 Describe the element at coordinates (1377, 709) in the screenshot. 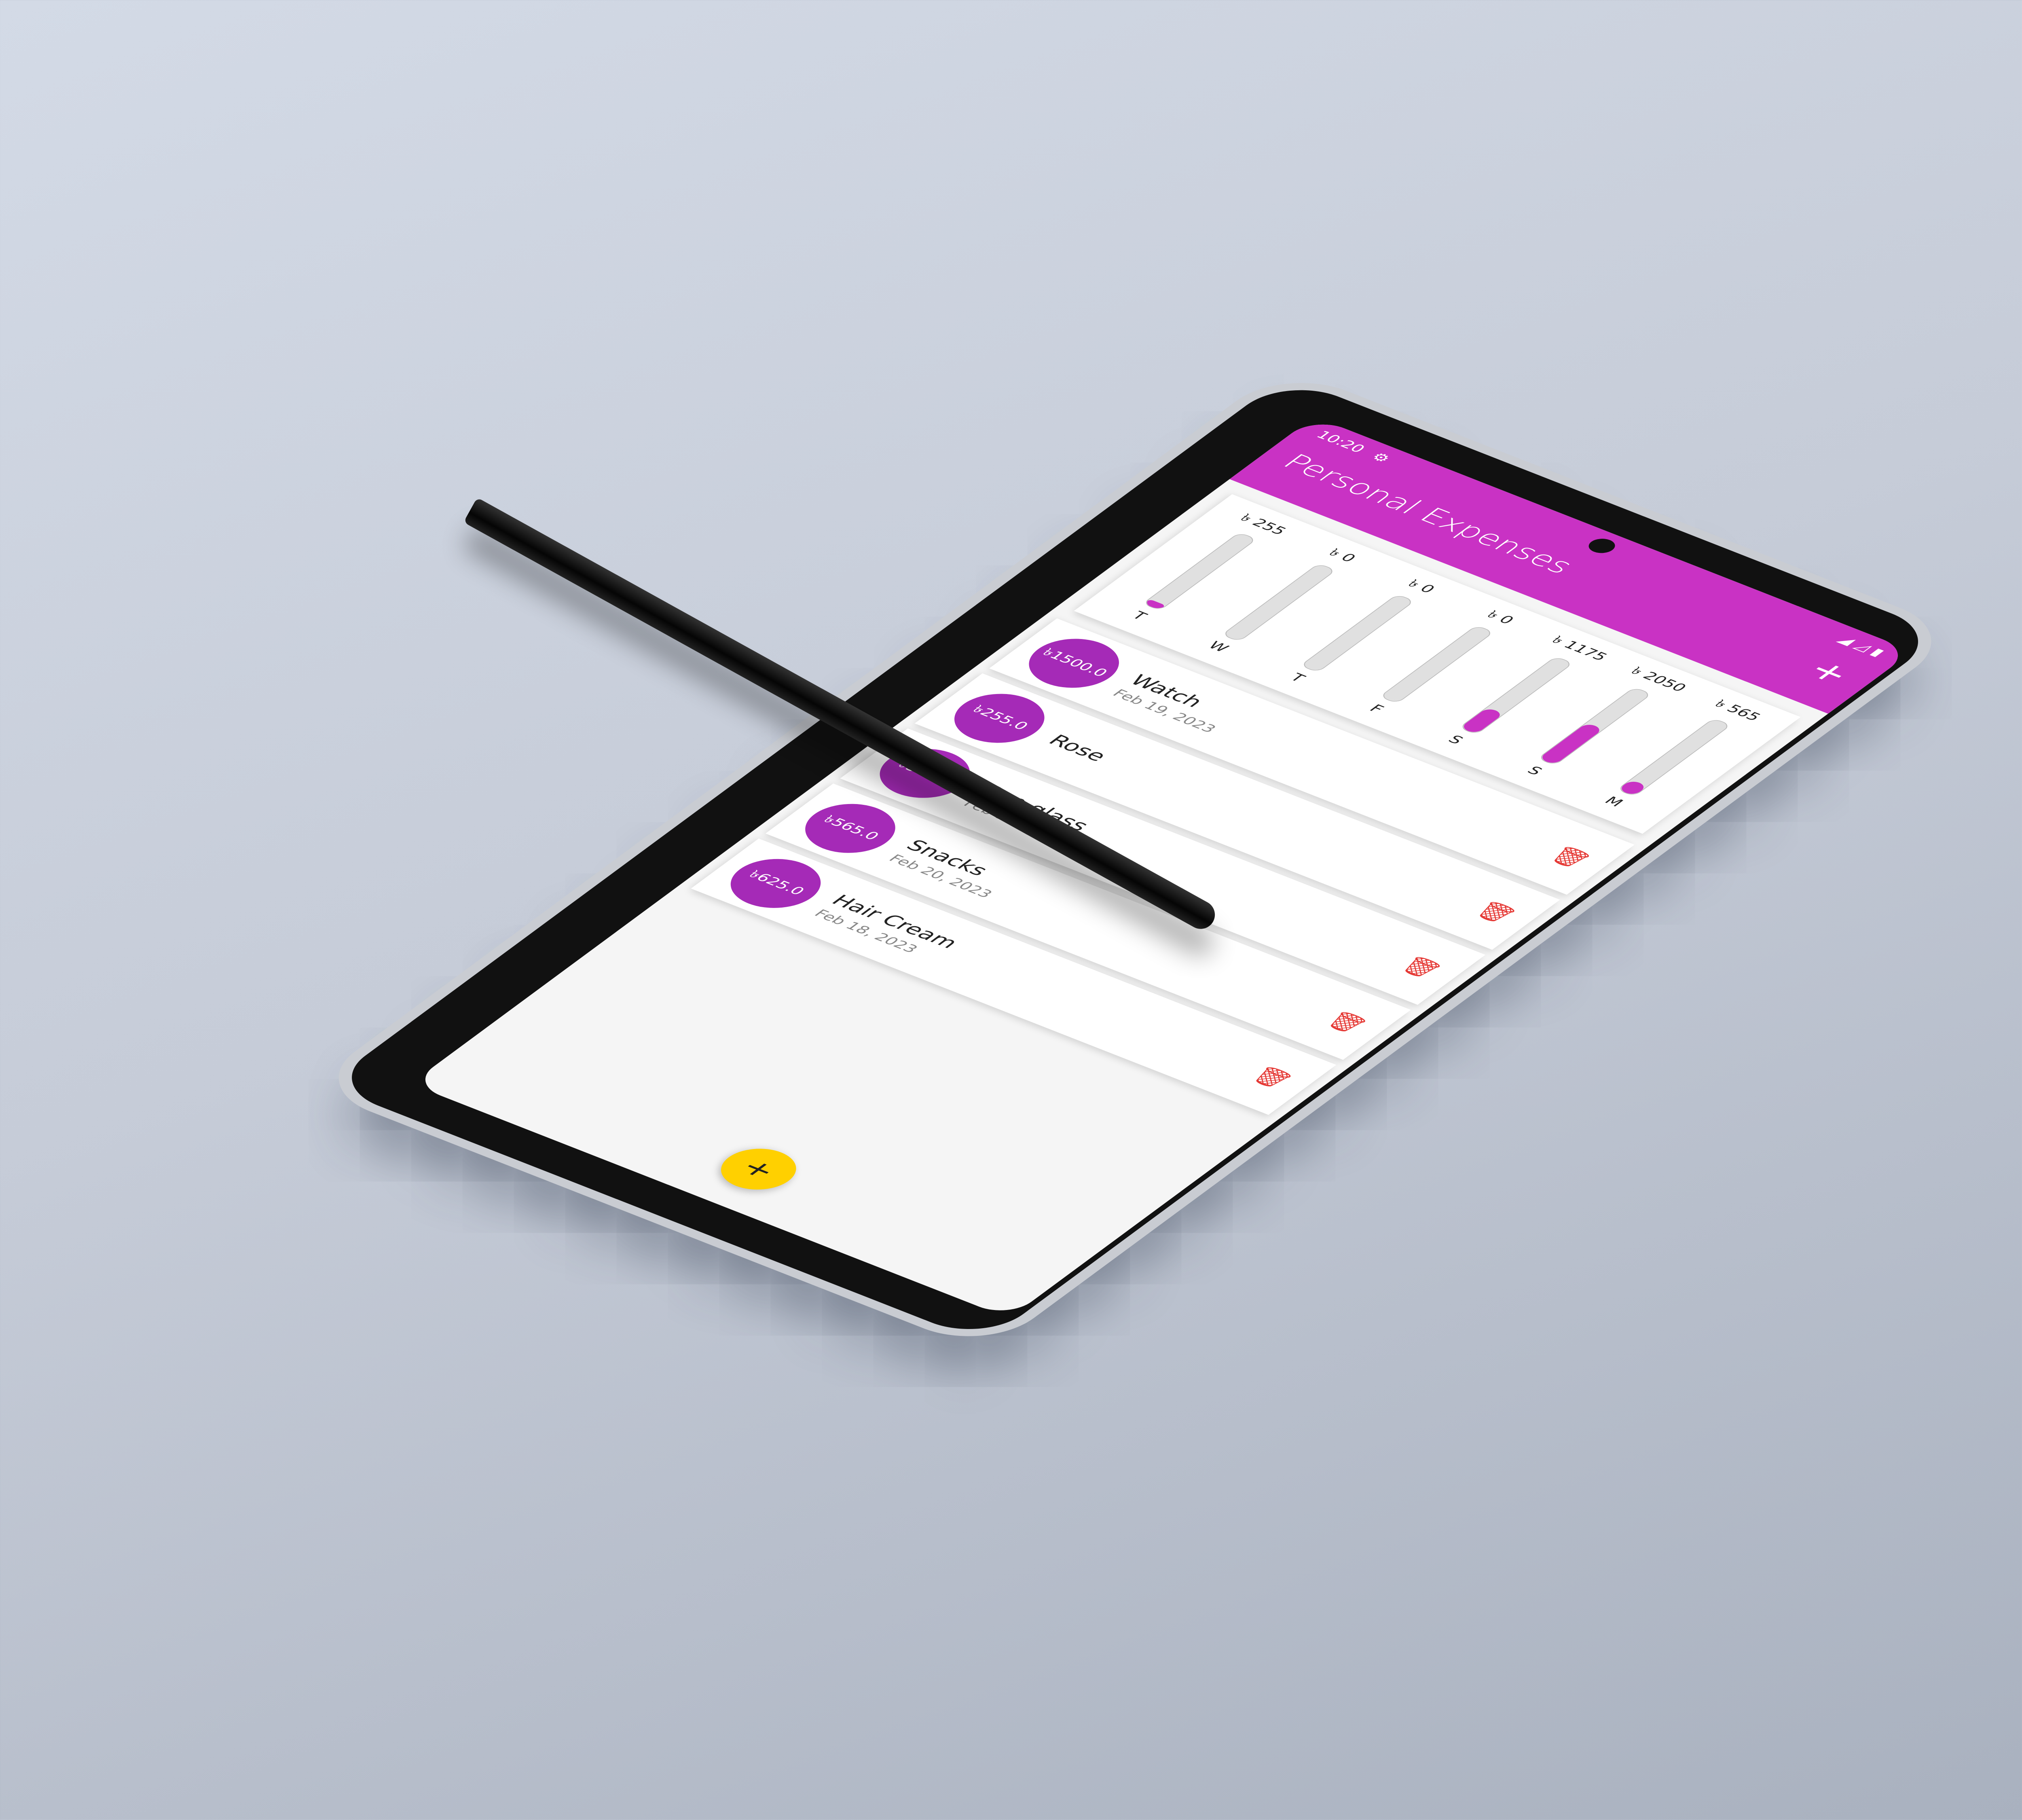

I see `chart-day-label: F` at that location.